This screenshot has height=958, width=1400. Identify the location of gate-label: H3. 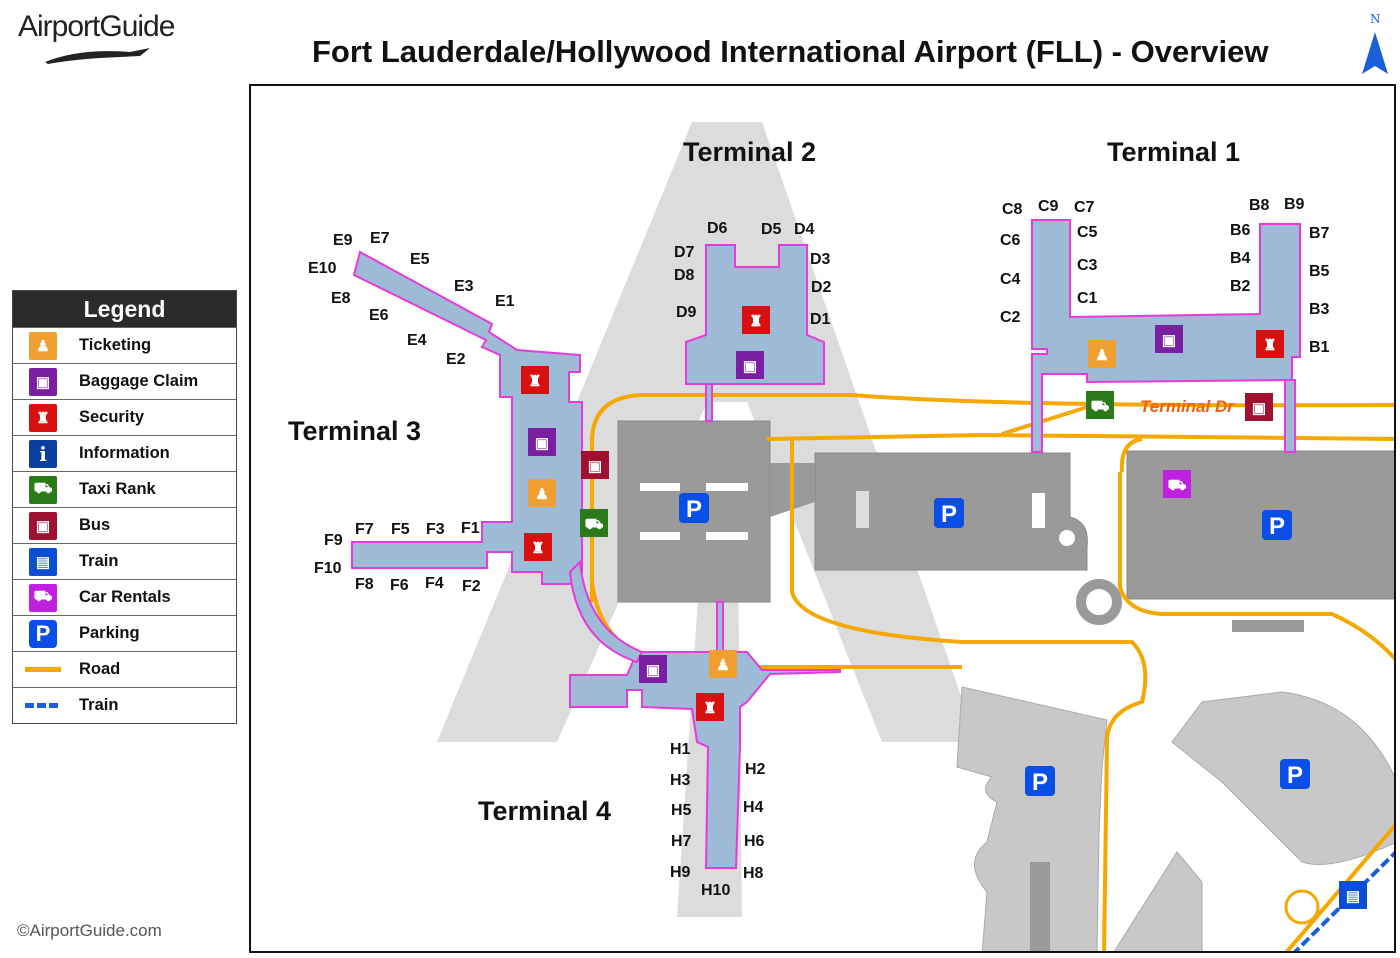
(680, 780).